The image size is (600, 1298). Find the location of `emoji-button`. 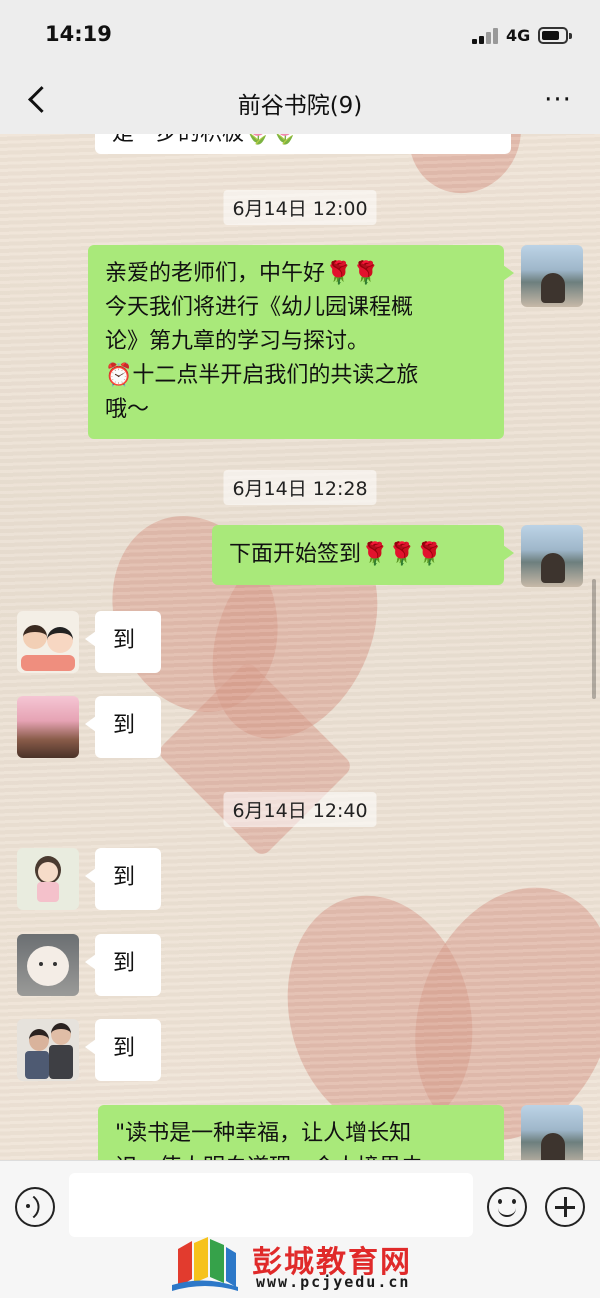

emoji-button is located at coordinates (507, 1207).